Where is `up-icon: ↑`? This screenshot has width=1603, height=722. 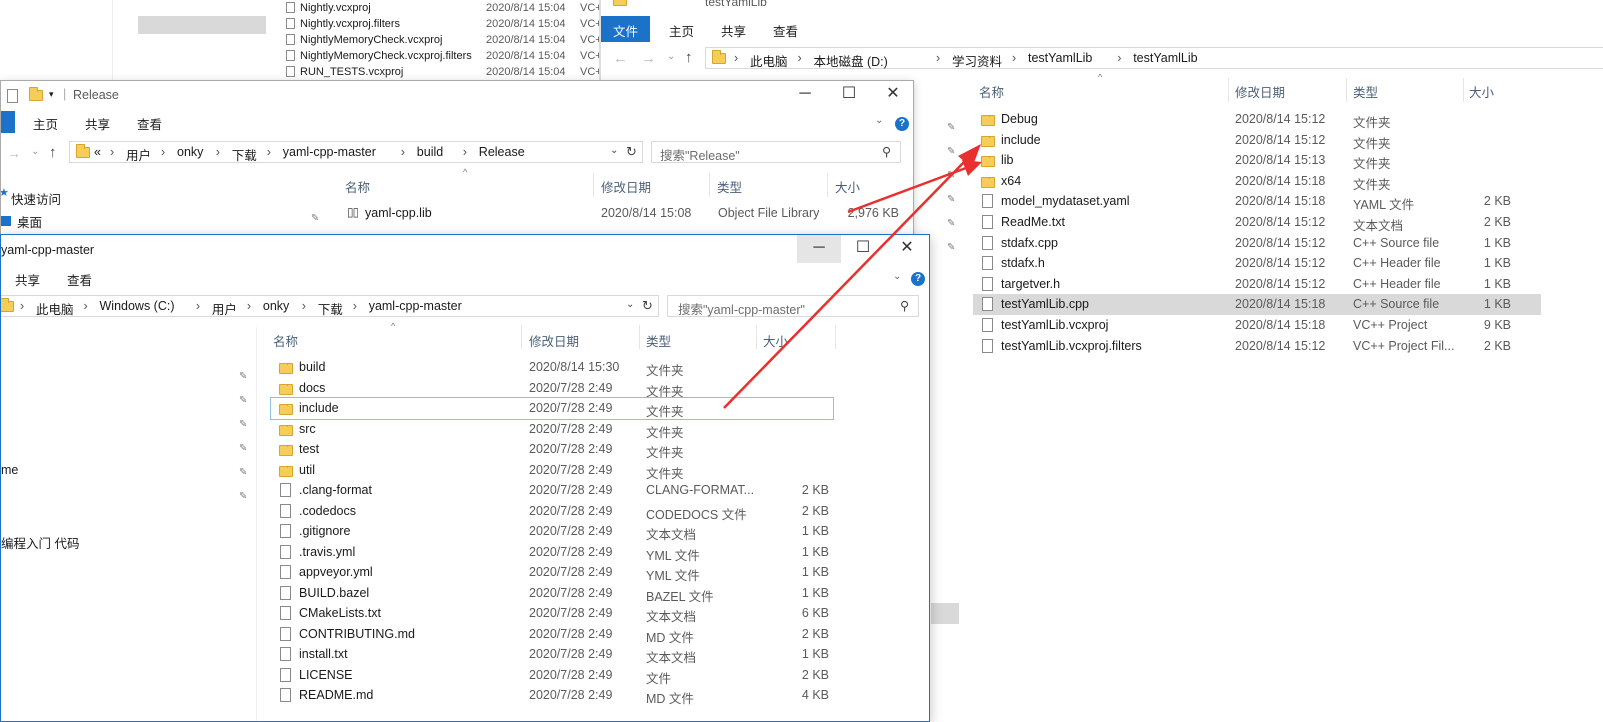 up-icon: ↑ is located at coordinates (689, 57).